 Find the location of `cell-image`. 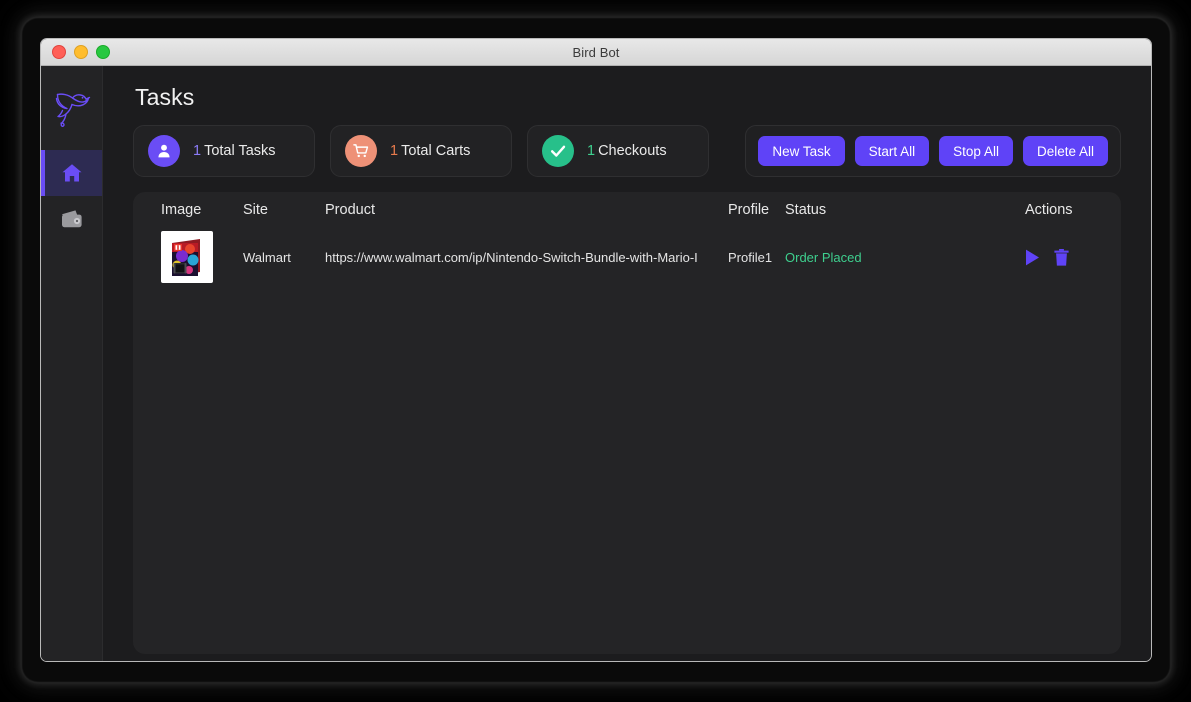

cell-image is located at coordinates (202, 257).